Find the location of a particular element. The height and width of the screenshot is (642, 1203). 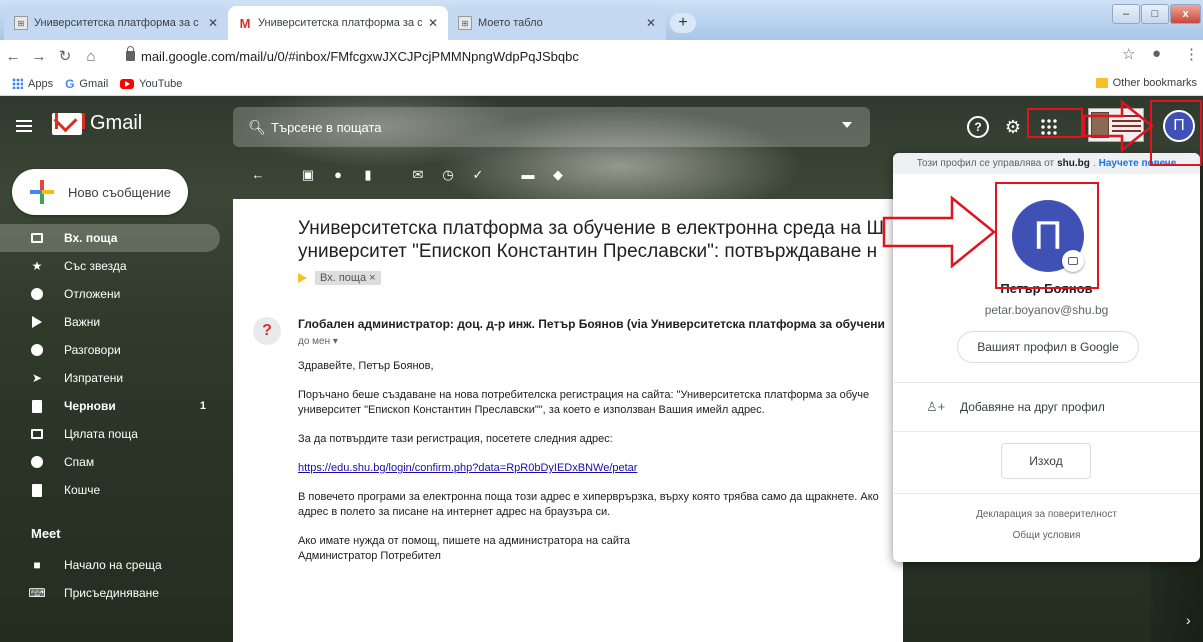

nav-label: Начало на среща is located at coordinates (113, 565).